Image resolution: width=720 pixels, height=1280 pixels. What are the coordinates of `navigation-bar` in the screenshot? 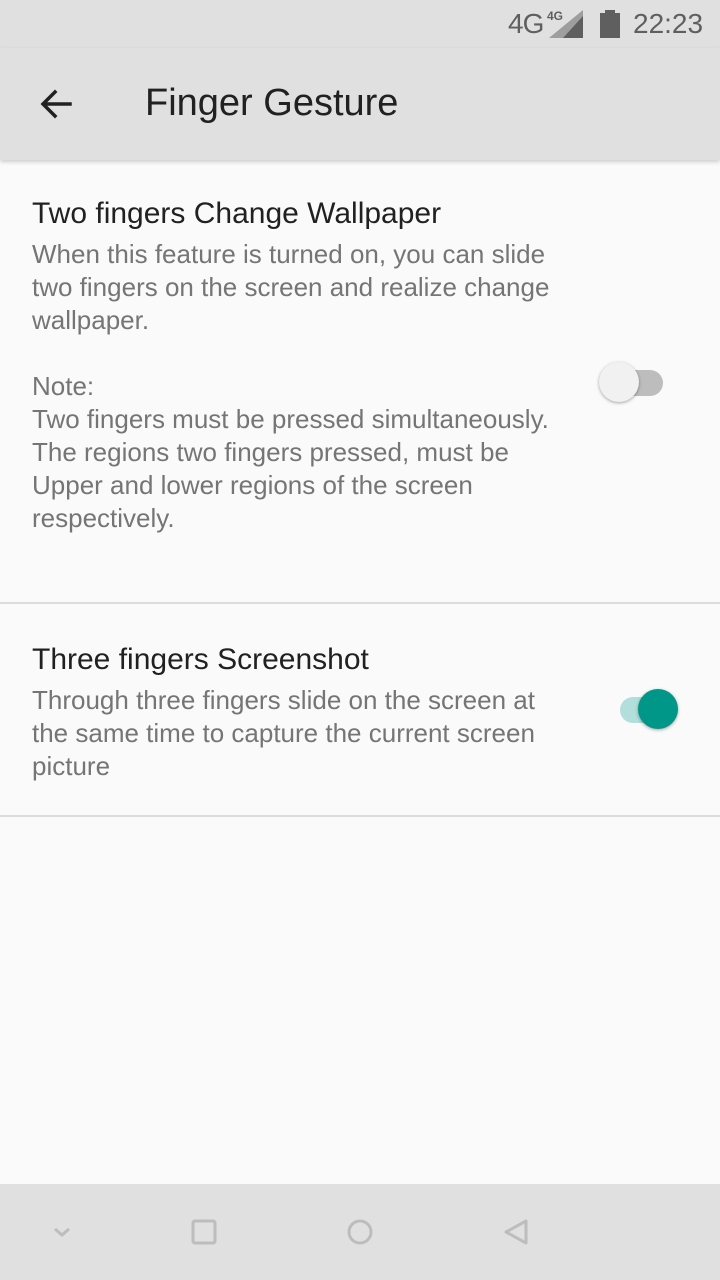 It's located at (360, 1232).